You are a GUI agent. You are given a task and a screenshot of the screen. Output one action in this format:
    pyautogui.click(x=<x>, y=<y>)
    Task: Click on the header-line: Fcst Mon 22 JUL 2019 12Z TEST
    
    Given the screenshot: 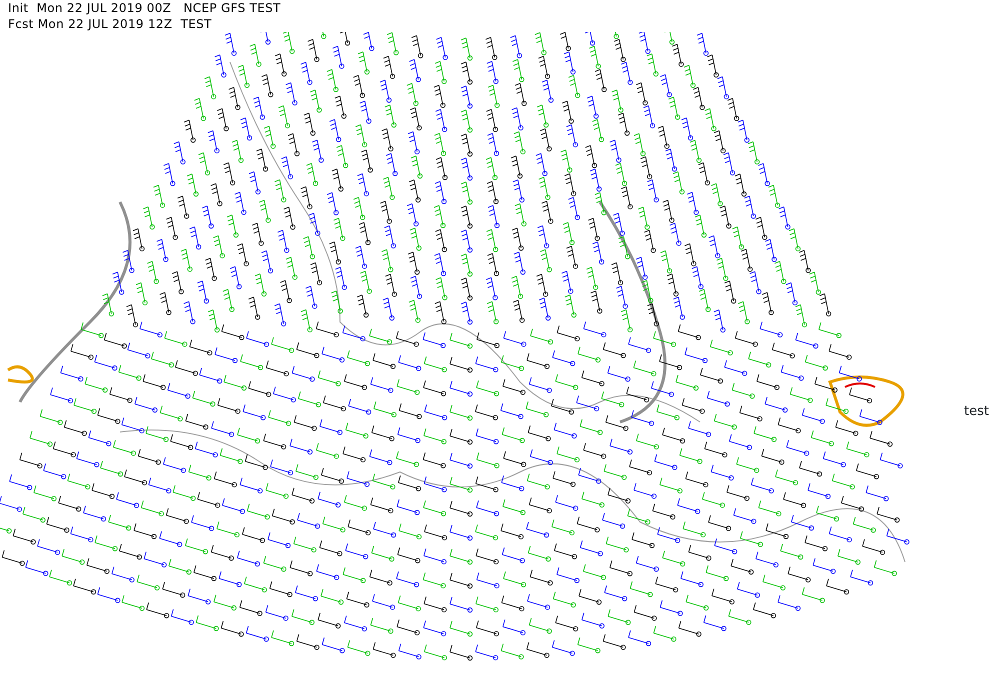 What is the action you would take?
    pyautogui.click(x=110, y=24)
    